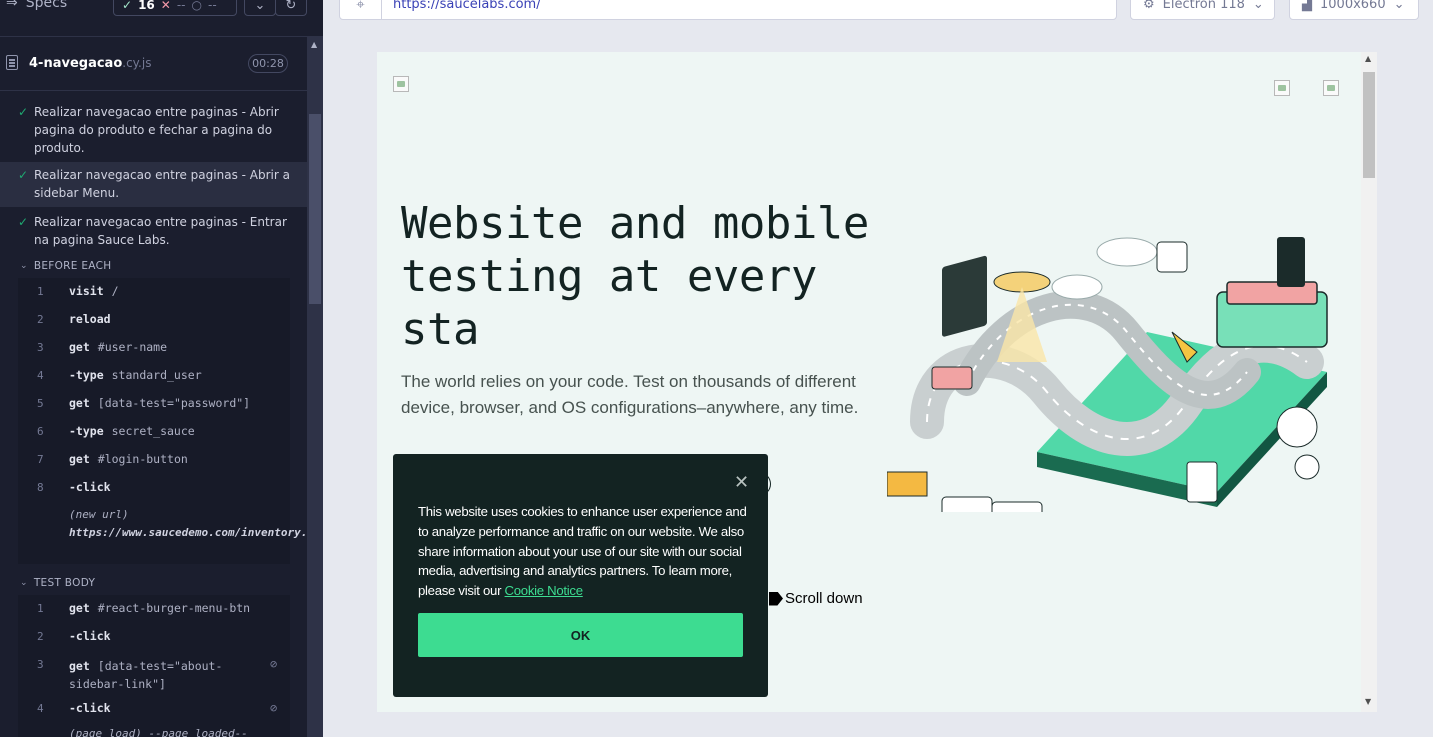  Describe the element at coordinates (1107, 374) in the screenshot. I see `hero-illustration` at that location.